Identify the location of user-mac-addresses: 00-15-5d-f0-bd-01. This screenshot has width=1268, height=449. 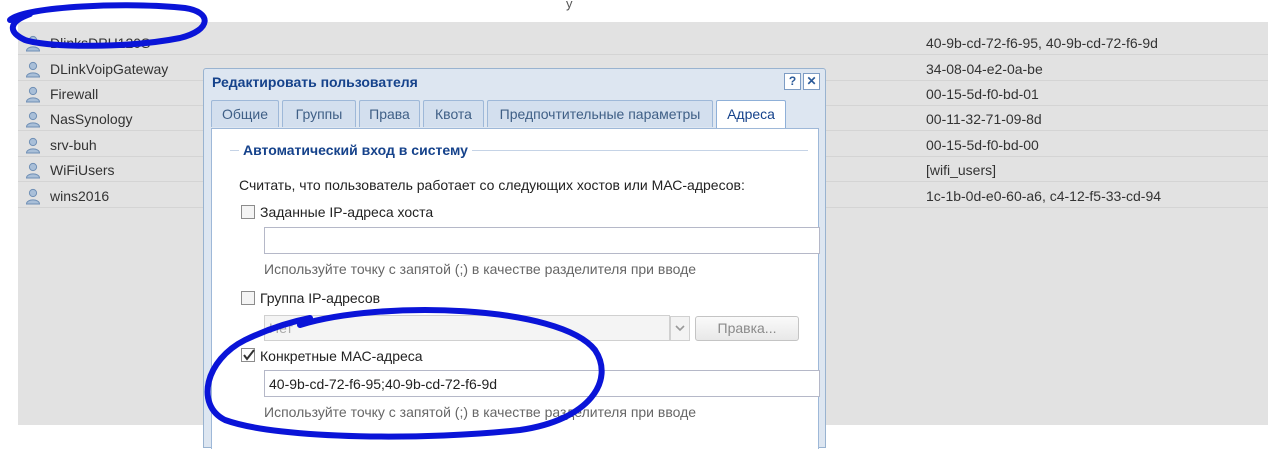
(982, 94).